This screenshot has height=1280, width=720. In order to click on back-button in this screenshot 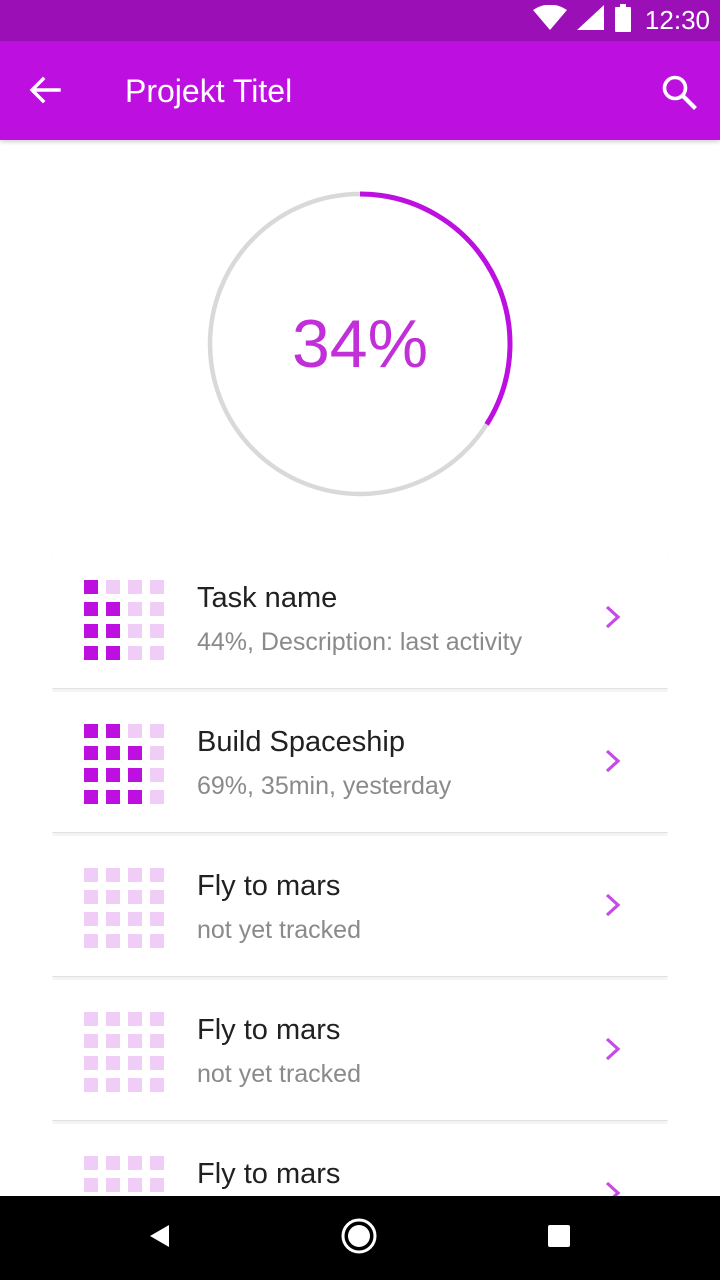, I will do `click(45, 92)`.